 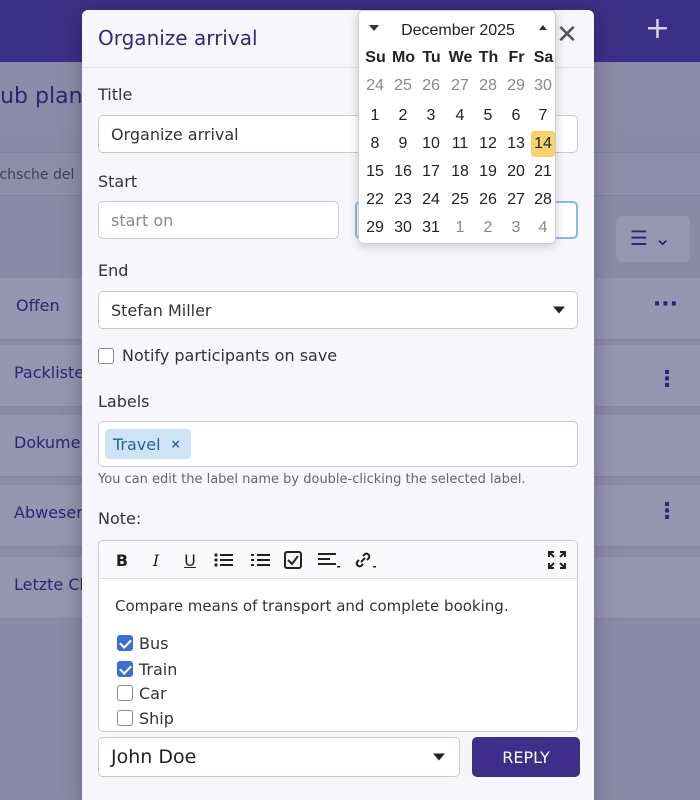 I want to click on calendar-day: 17, so click(x=431, y=172).